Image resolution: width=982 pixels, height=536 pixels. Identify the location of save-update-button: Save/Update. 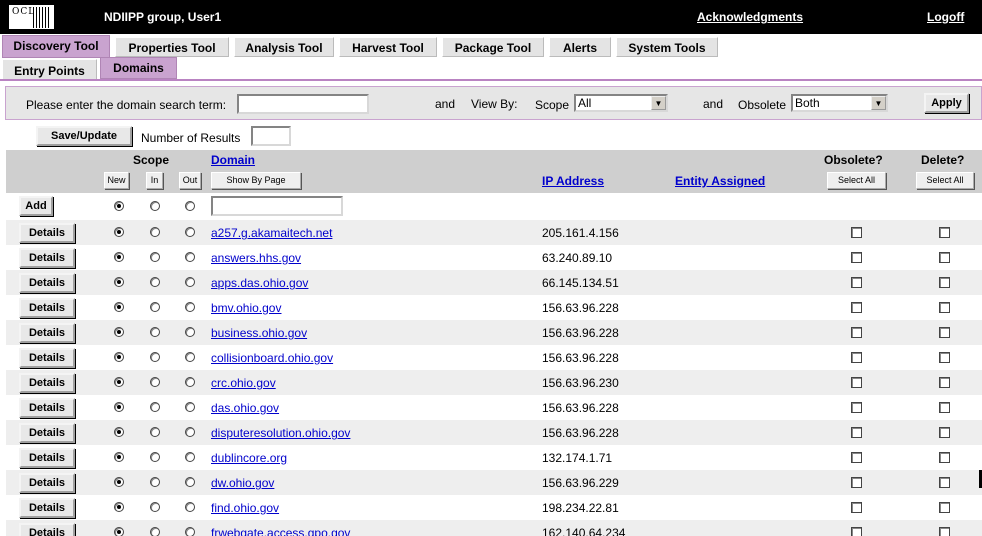
(84, 136).